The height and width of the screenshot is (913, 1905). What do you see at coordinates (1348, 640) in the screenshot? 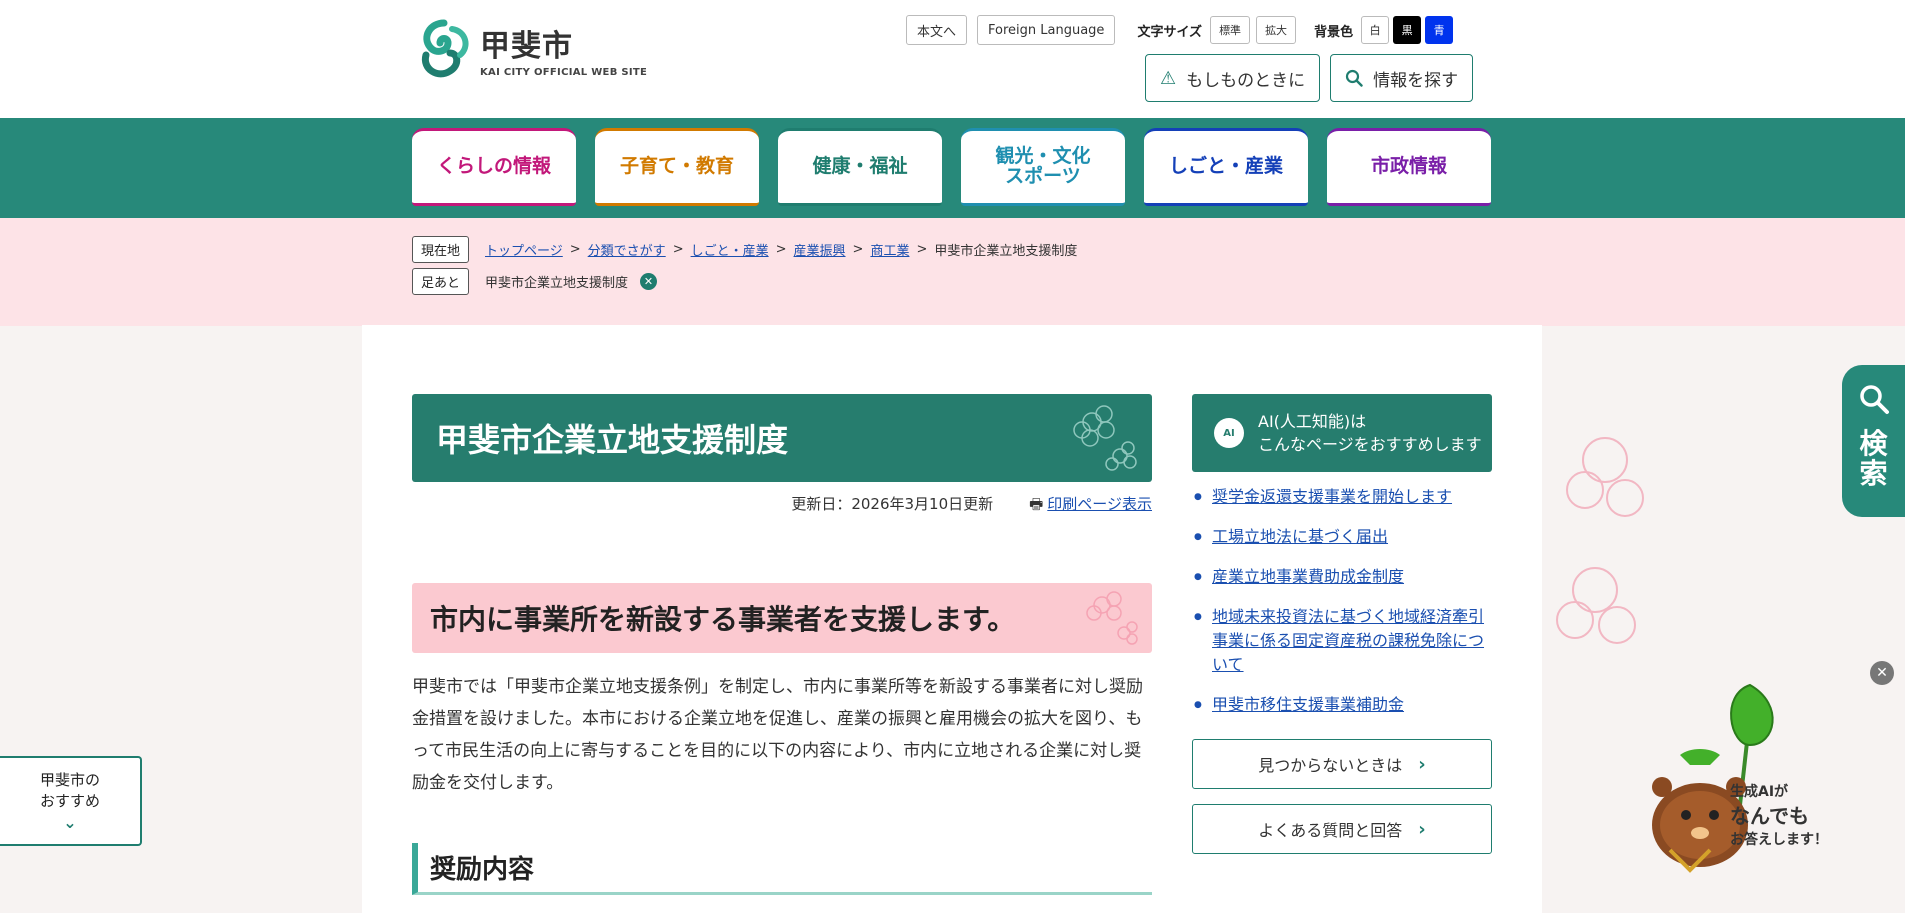
I see `recommended-link: 地域未来投資法に基づく地域経済牽引事業に係る固定資産税の課税免除について` at bounding box center [1348, 640].